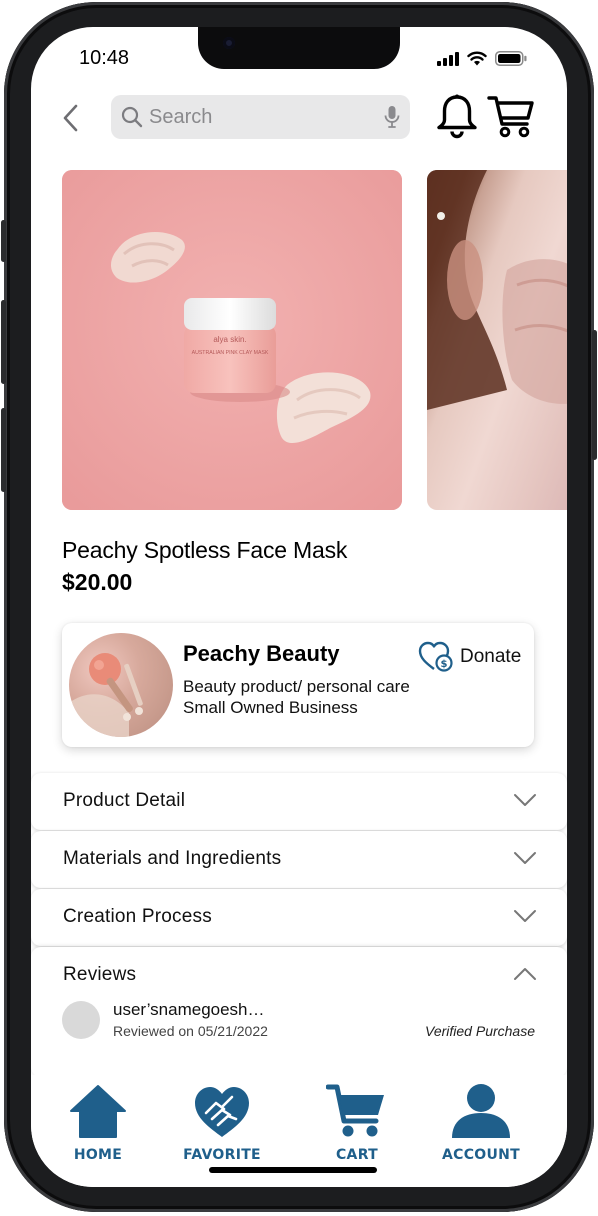 The width and height of the screenshot is (598, 1216). I want to click on status-time: 10:48, so click(104, 58).